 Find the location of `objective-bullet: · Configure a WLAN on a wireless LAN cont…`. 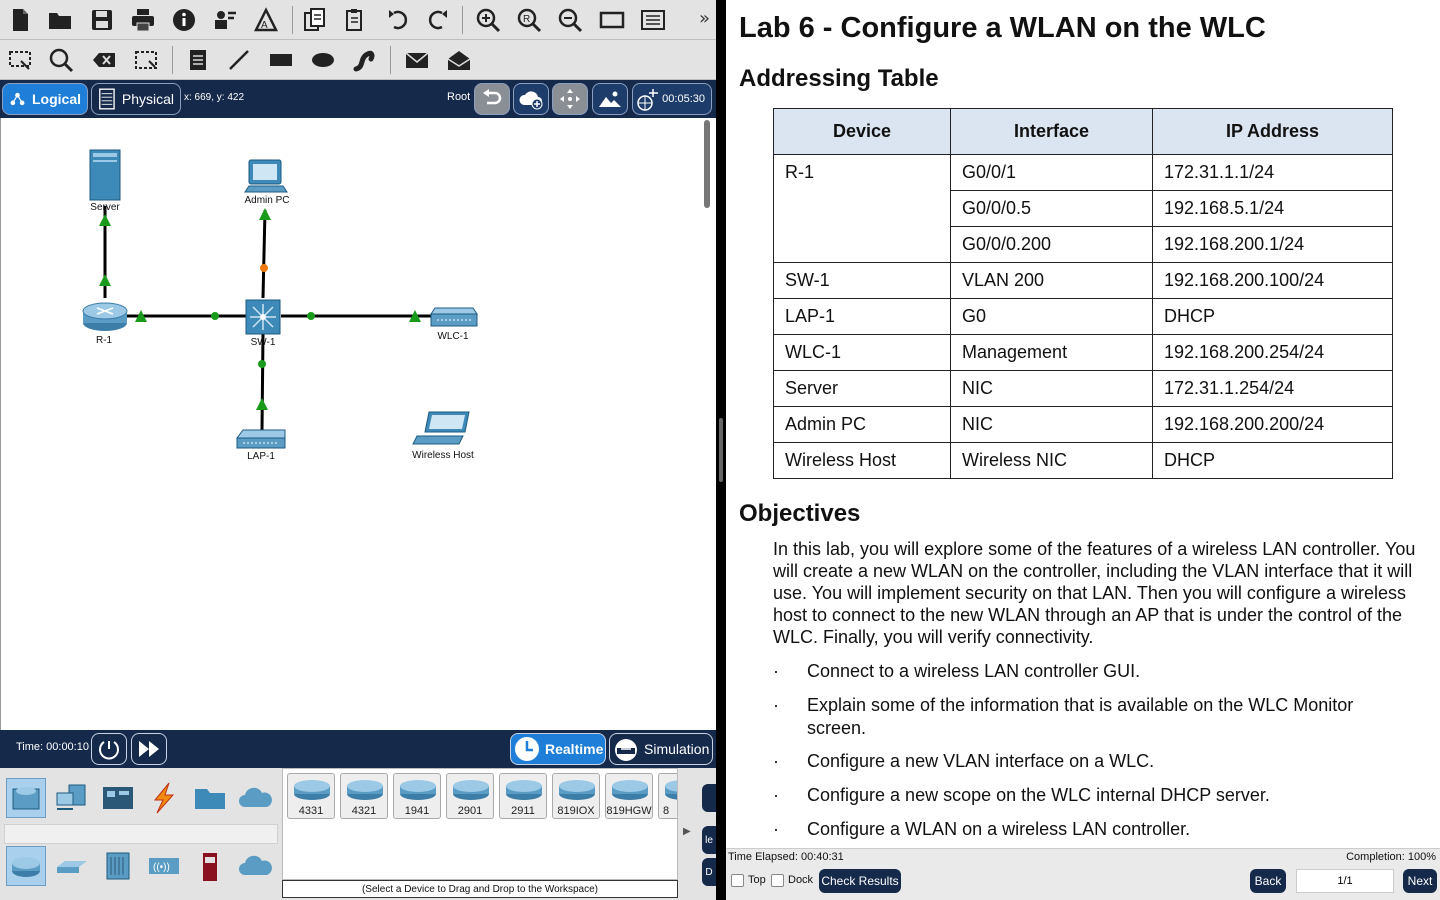

objective-bullet: · Configure a WLAN on a wireless LAN cont… is located at coordinates (1093, 829).